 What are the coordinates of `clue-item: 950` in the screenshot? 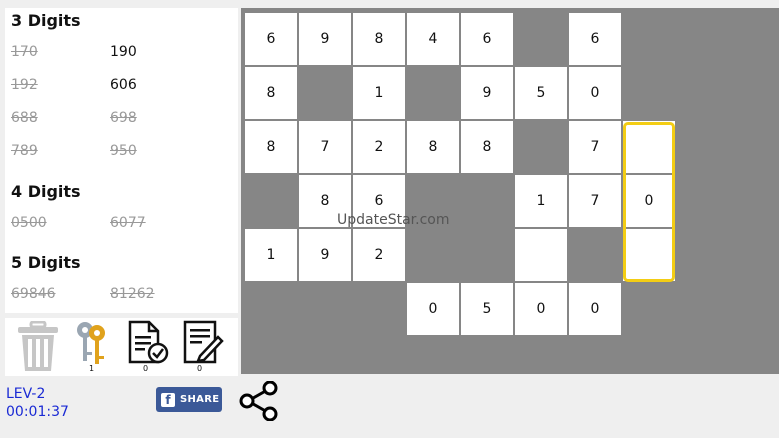 It's located at (123, 151).